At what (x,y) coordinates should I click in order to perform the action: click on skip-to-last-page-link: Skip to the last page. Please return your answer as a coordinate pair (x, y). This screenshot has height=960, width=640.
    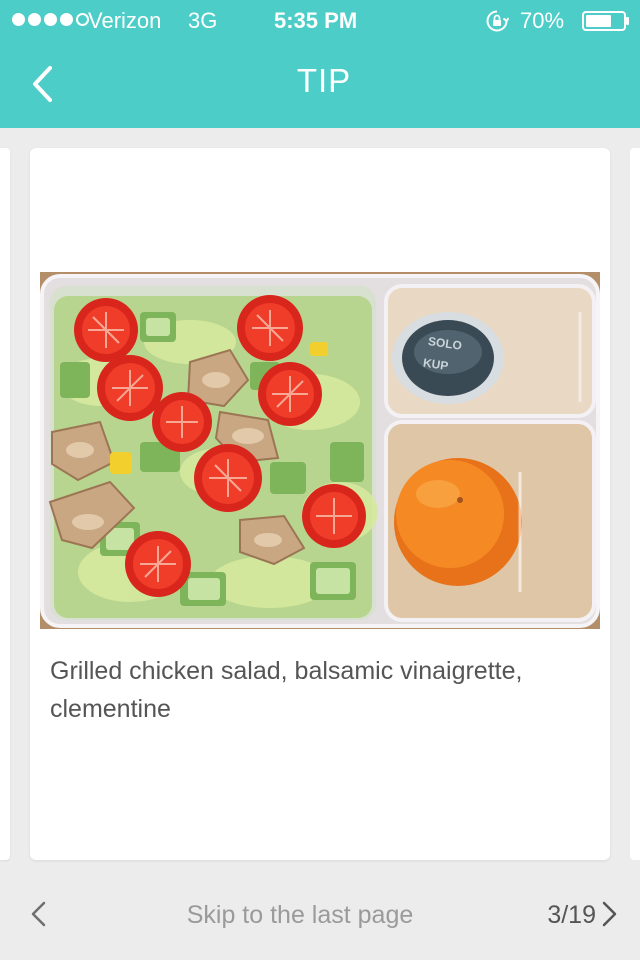
    Looking at the image, I should click on (300, 915).